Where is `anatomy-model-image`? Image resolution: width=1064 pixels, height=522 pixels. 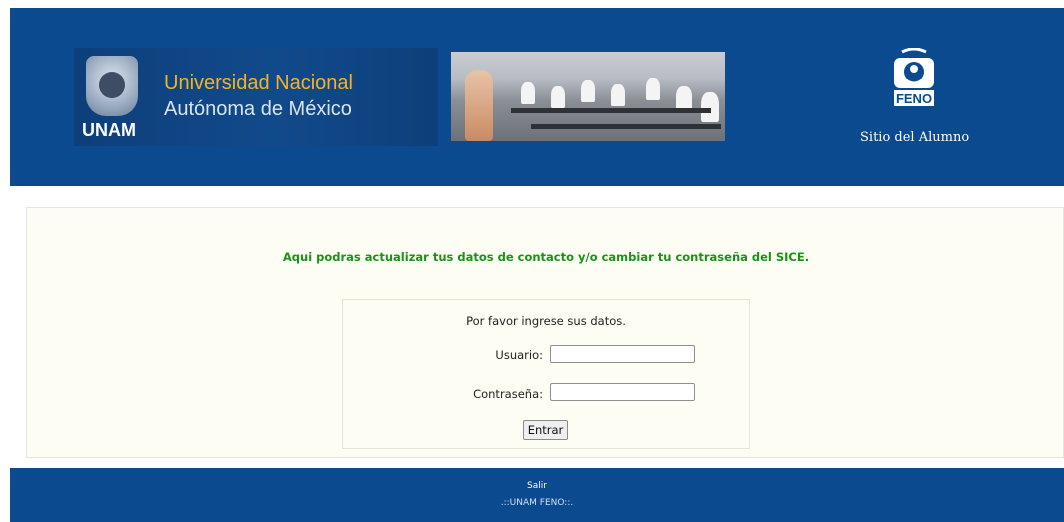
anatomy-model-image is located at coordinates (479, 105).